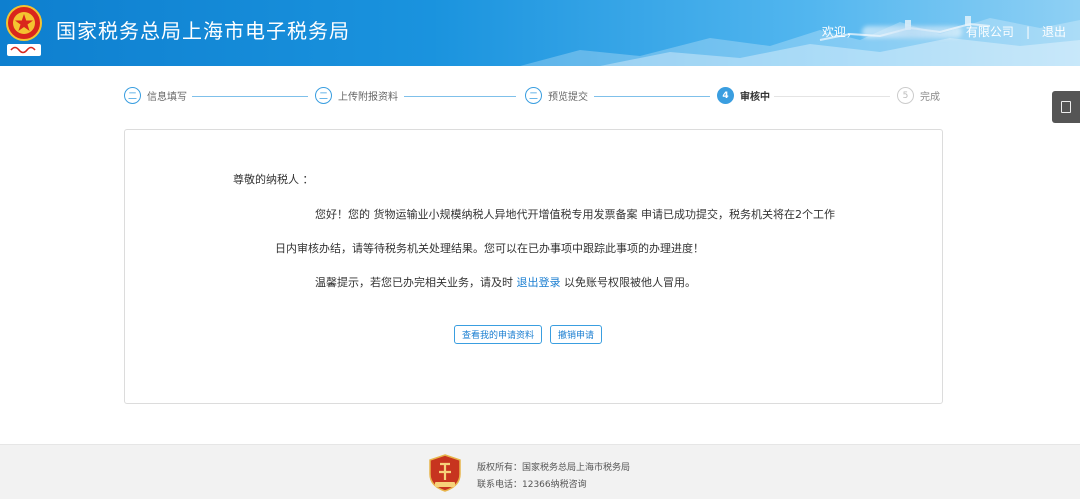 The image size is (1080, 499). Describe the element at coordinates (24, 30) in the screenshot. I see `tax-emblem-icon` at that location.